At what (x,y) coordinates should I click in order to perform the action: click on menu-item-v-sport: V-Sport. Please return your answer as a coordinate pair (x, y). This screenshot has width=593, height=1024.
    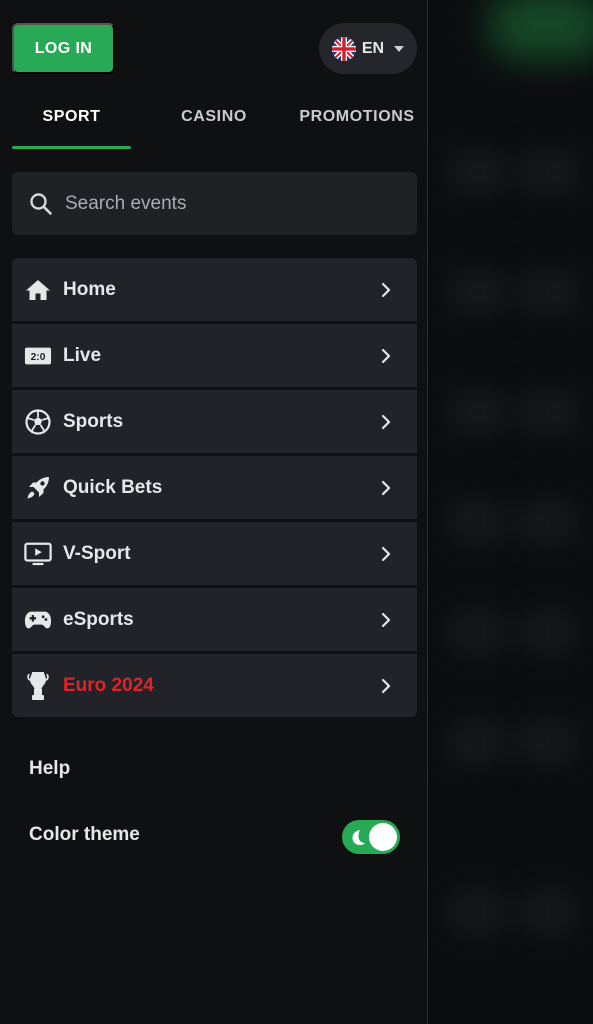
    Looking at the image, I should click on (214, 553).